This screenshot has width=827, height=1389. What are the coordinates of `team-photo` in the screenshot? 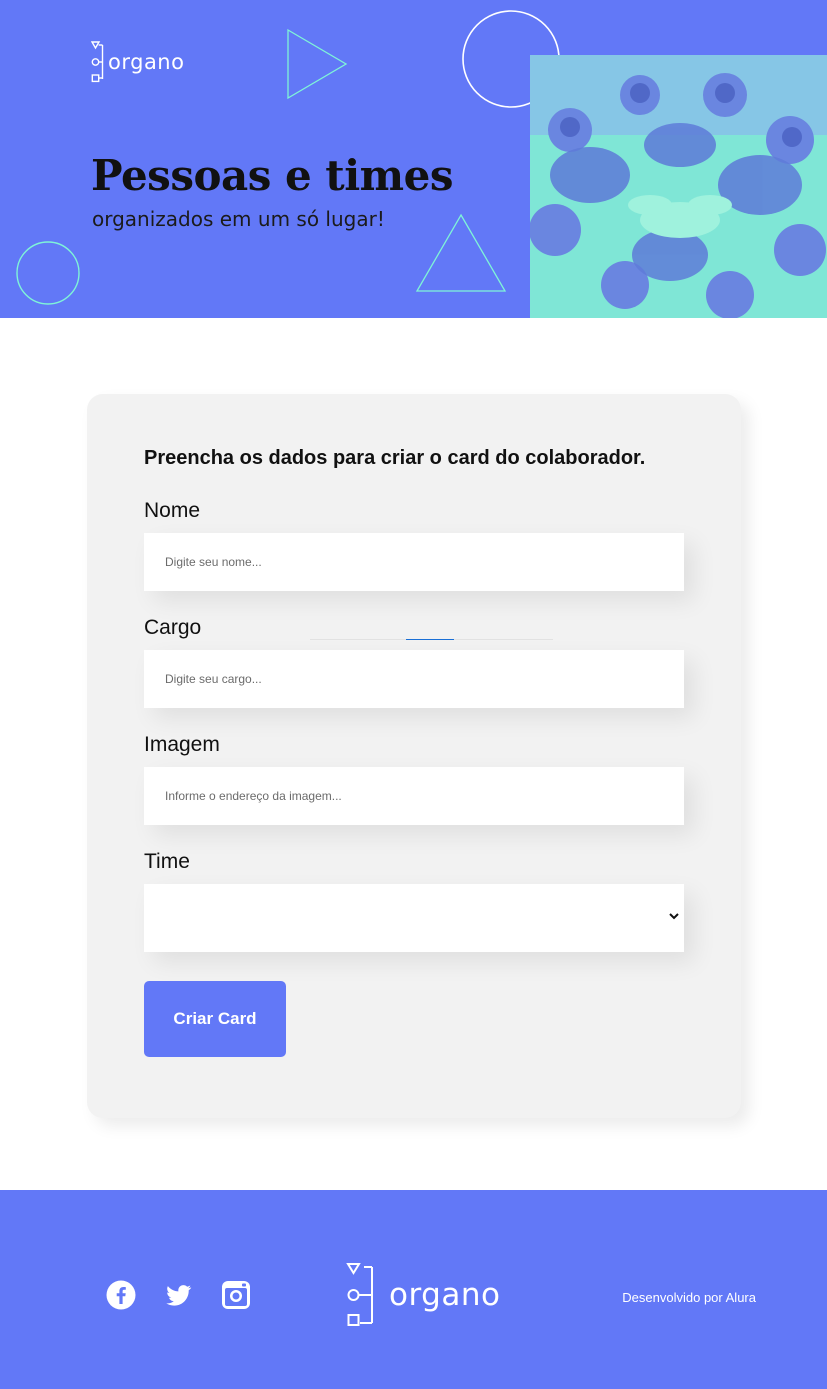 It's located at (678, 186).